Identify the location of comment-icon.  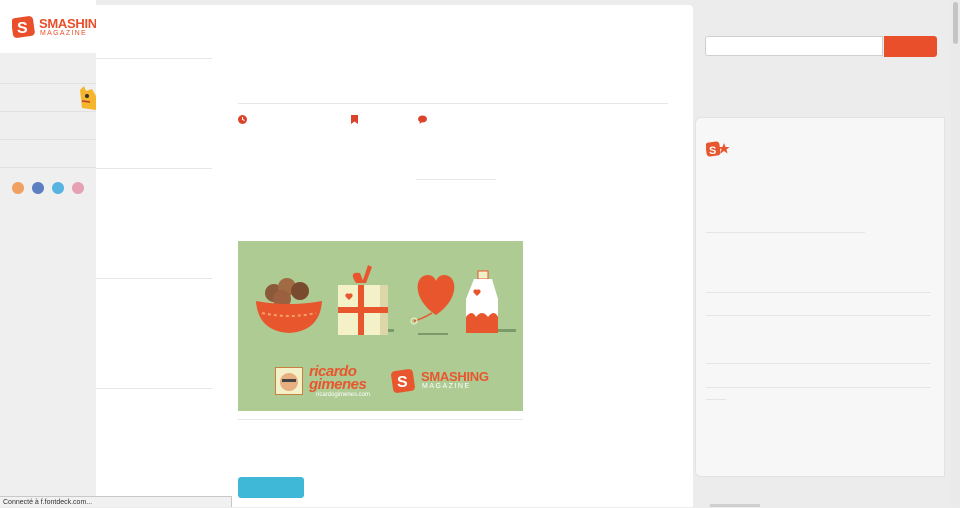
(422, 119).